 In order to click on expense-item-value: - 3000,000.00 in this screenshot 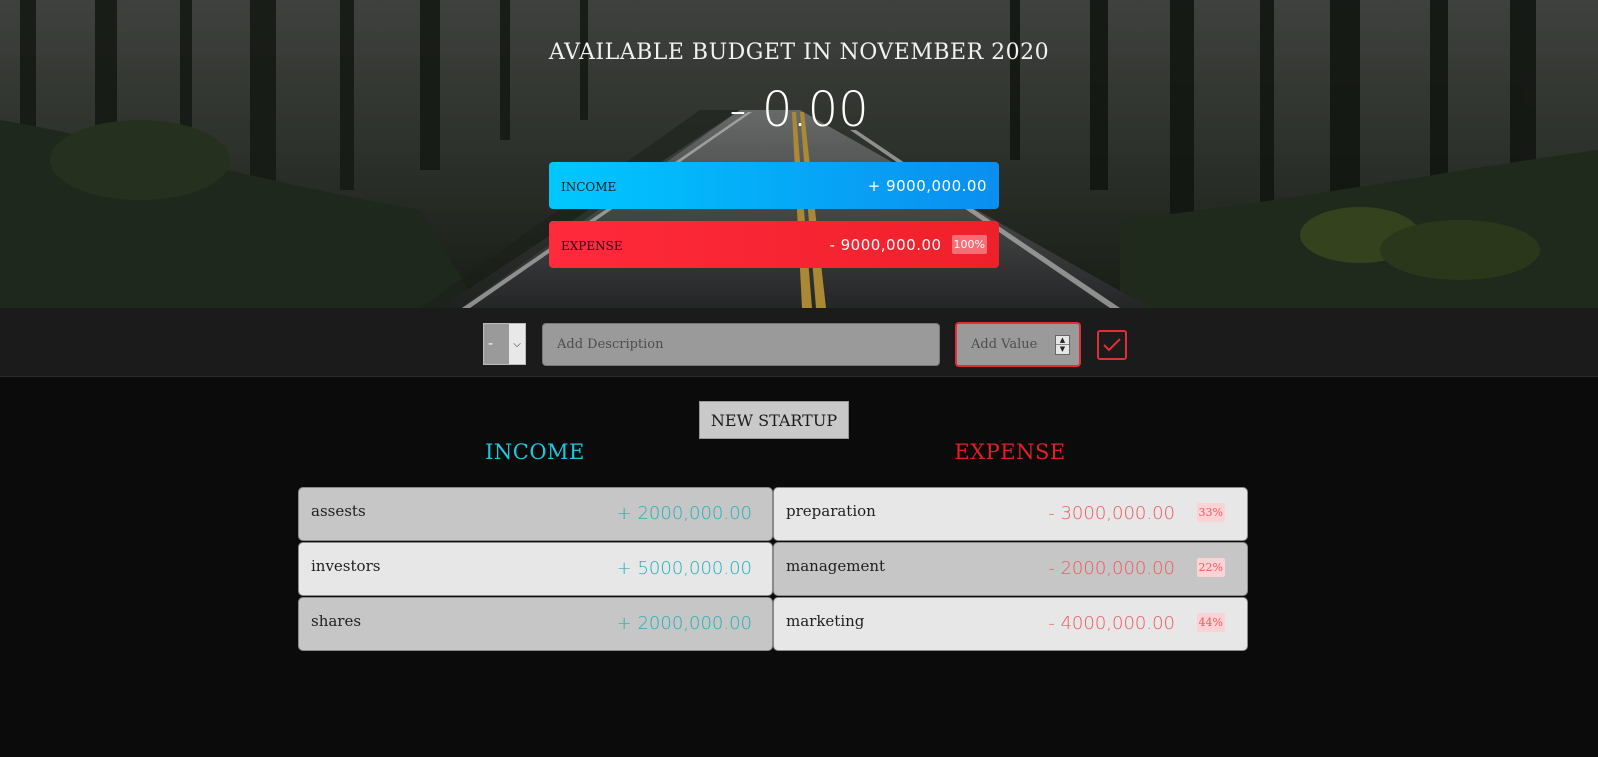, I will do `click(1111, 513)`.